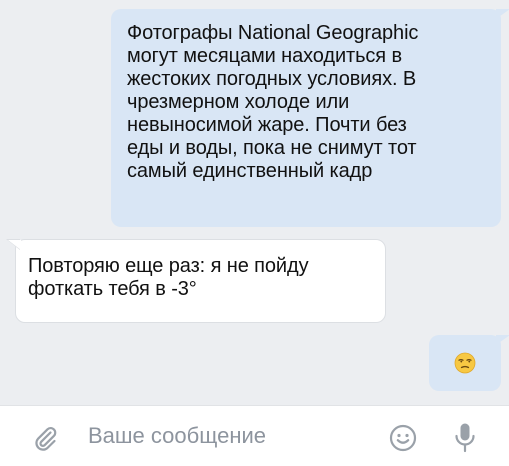  What do you see at coordinates (403, 438) in the screenshot?
I see `smiley-icon` at bounding box center [403, 438].